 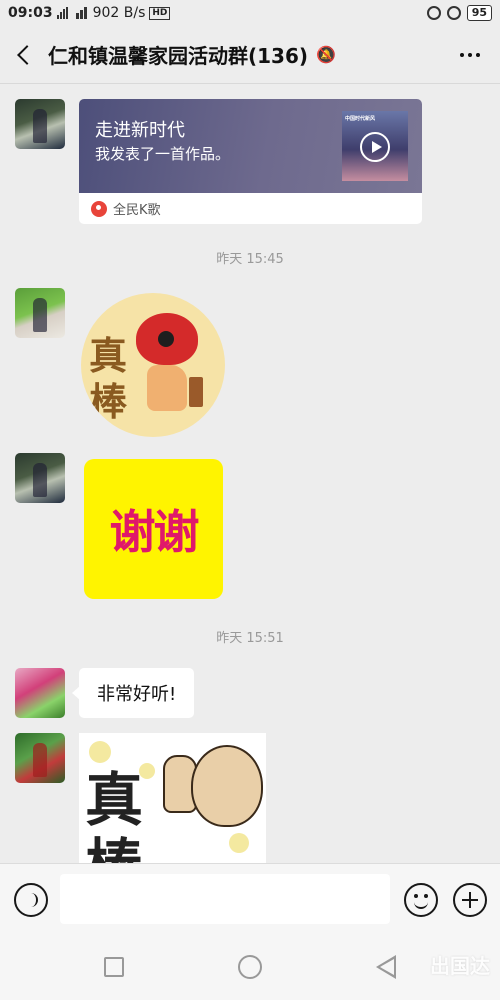 I want to click on message-text: 非常好听!, so click(x=137, y=694).